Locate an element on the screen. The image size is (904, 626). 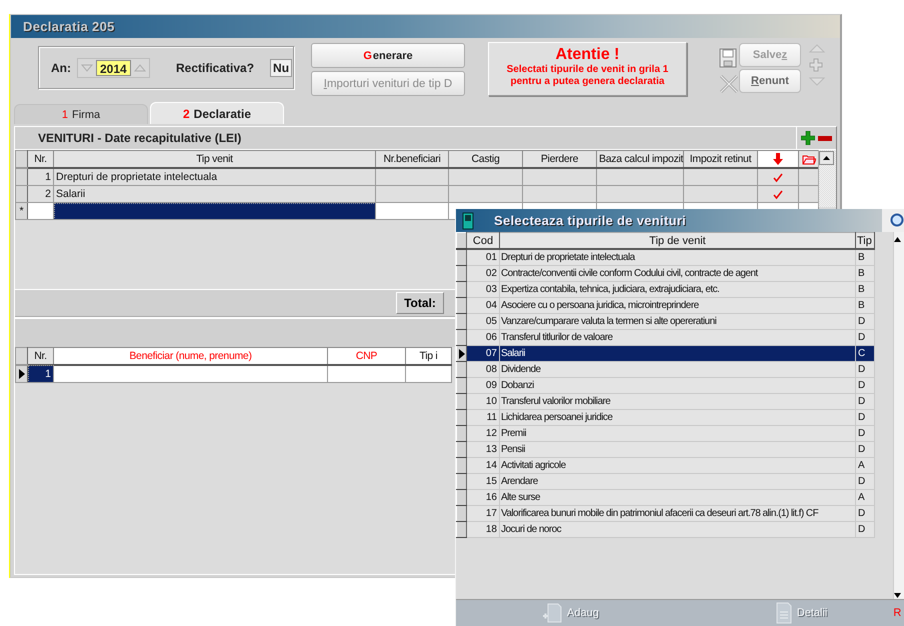
table-cell: Premii is located at coordinates (678, 434).